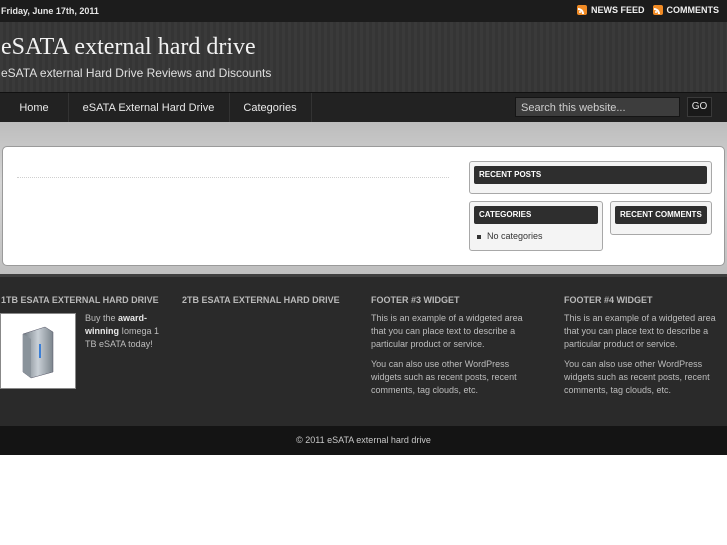 This screenshot has height=545, width=727. What do you see at coordinates (536, 215) in the screenshot?
I see `categories-title: CATEGORIES` at bounding box center [536, 215].